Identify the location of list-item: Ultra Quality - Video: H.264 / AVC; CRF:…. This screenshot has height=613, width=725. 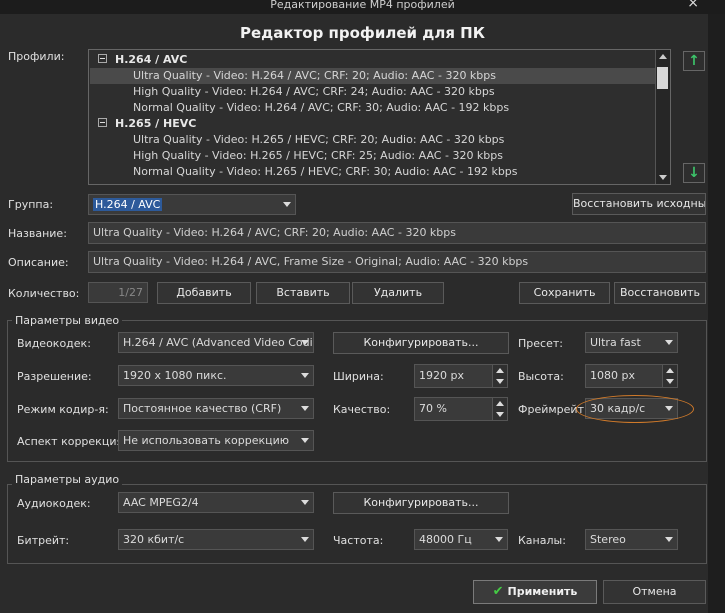
(373, 76).